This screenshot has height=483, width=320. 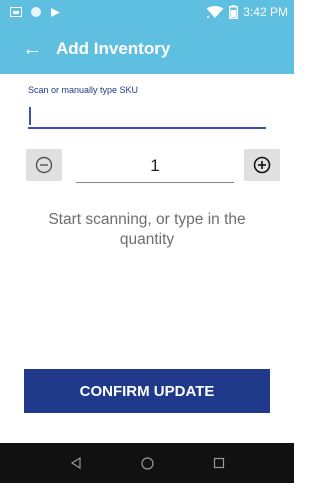 What do you see at coordinates (113, 48) in the screenshot?
I see `page-title: Add Inventory` at bounding box center [113, 48].